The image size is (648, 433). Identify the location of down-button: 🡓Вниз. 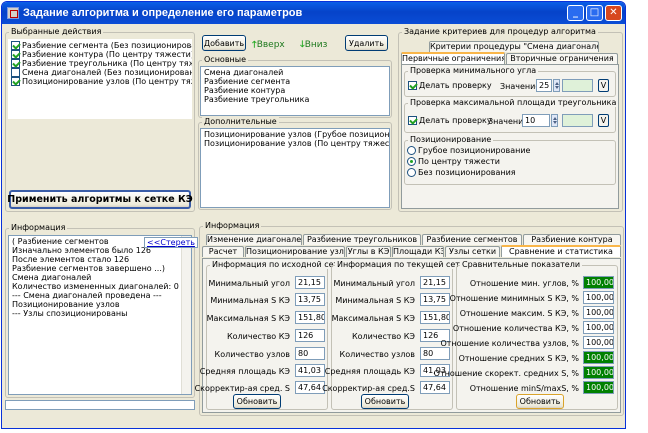
(313, 45).